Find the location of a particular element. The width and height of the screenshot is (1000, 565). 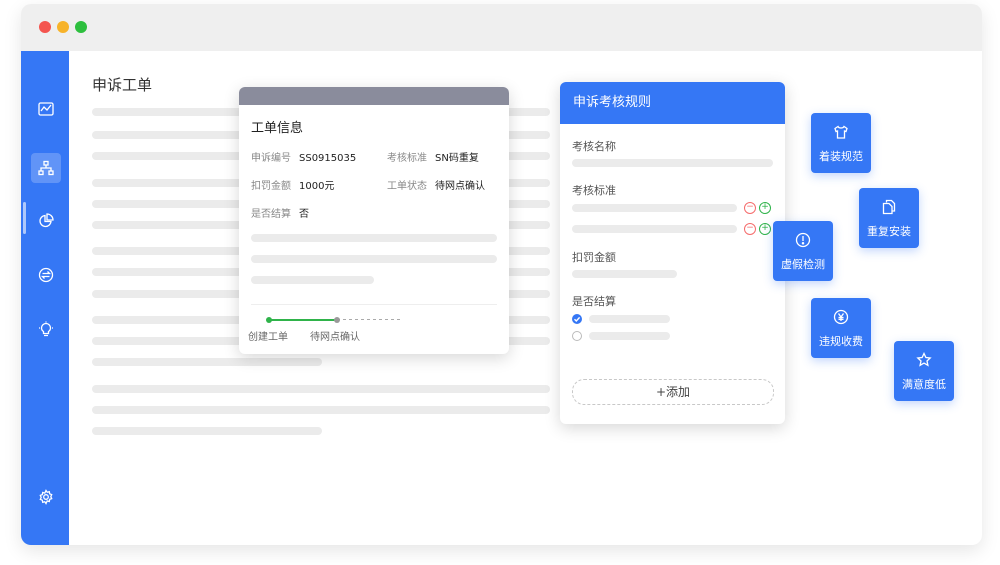

sidebar-item-activity is located at coordinates (46, 109).